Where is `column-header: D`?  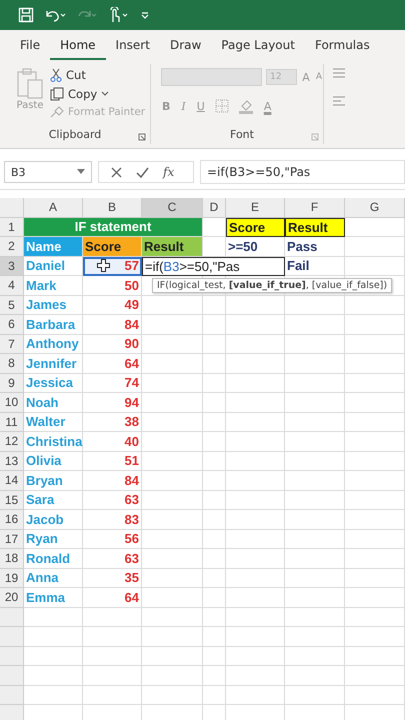 column-header: D is located at coordinates (214, 208).